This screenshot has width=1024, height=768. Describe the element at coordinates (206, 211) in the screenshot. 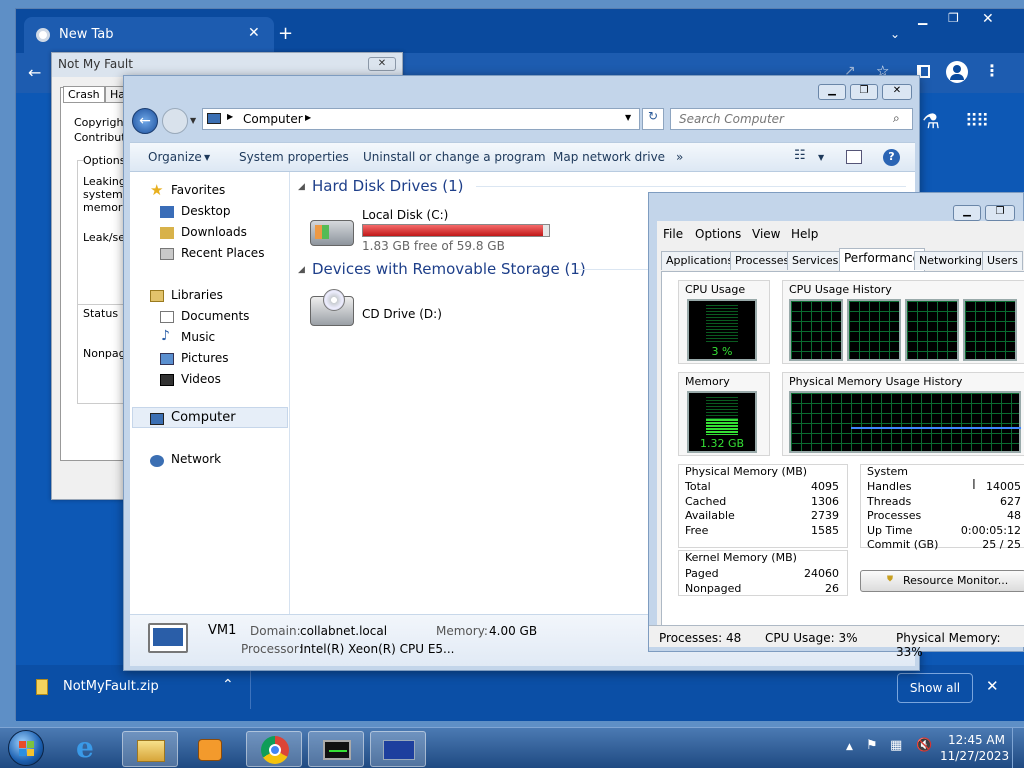

I see `nav-desktop: Desktop` at that location.